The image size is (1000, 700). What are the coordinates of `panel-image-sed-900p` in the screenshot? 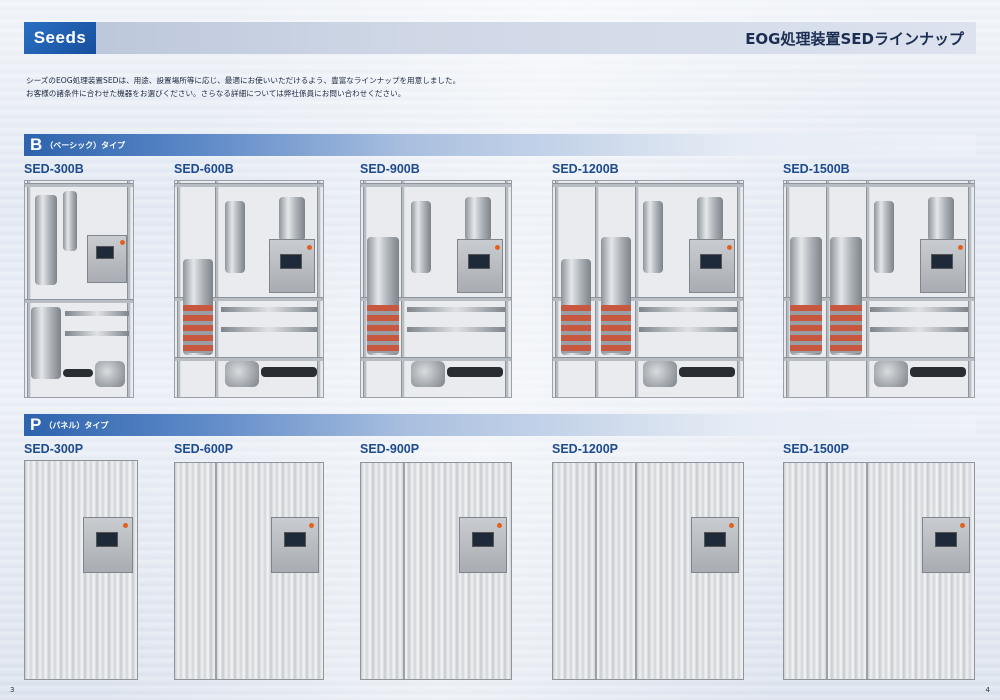 It's located at (436, 571).